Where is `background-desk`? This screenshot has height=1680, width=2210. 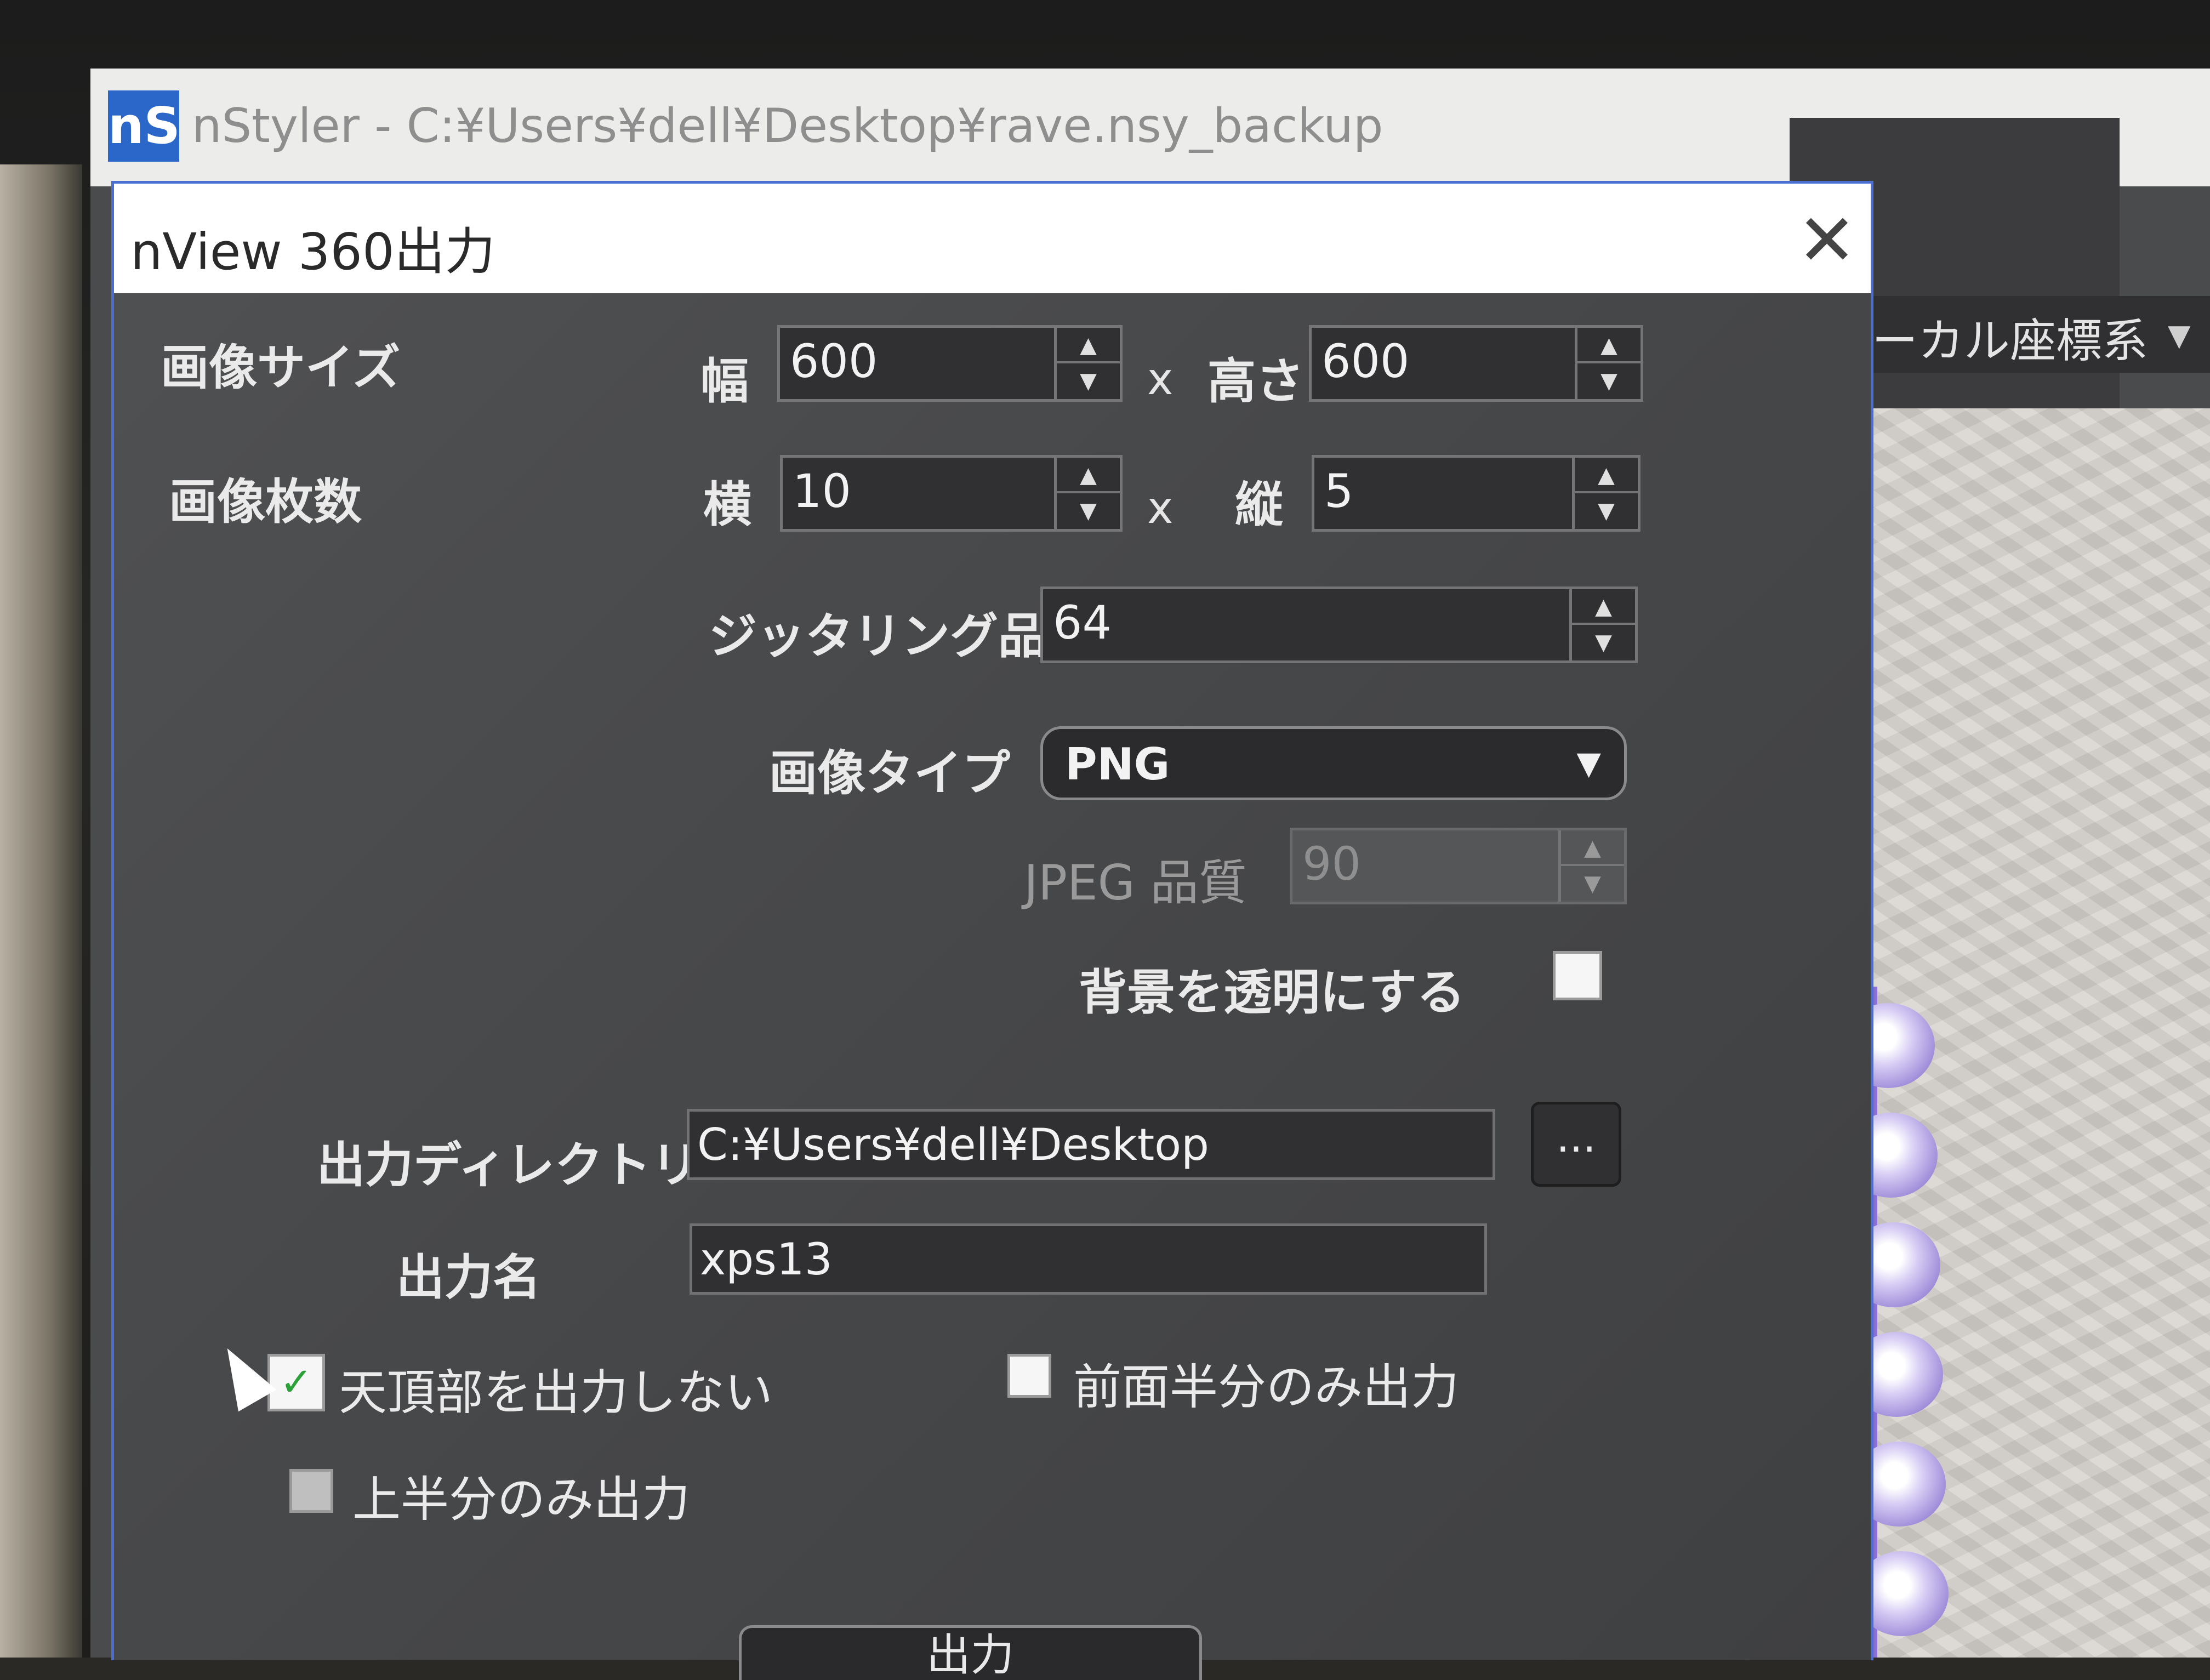
background-desk is located at coordinates (41, 911).